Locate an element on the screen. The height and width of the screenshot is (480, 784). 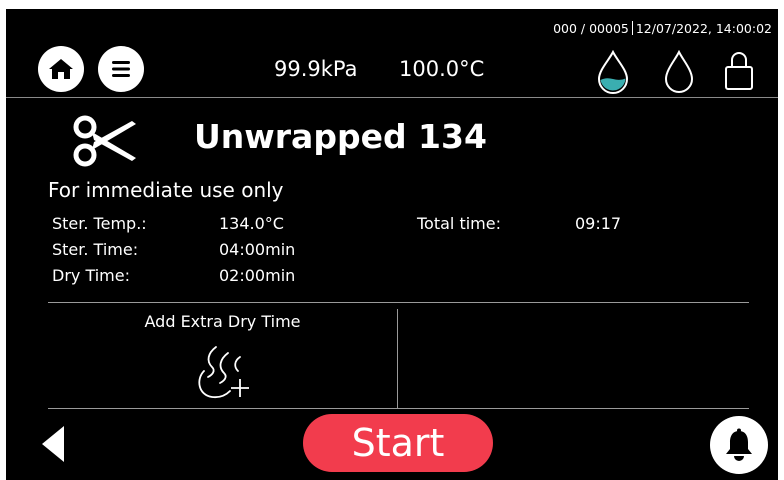
status-bar: 000 / 00005 12/07/2022, 14:00:02 is located at coordinates (662, 28).